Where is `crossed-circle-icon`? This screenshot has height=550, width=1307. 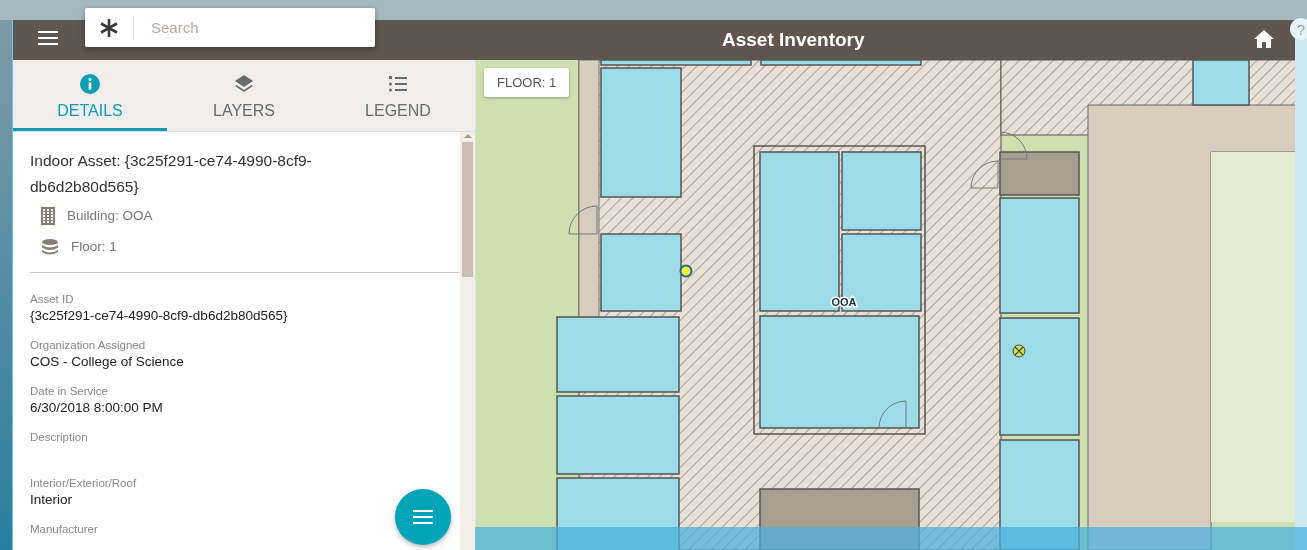 crossed-circle-icon is located at coordinates (1019, 351).